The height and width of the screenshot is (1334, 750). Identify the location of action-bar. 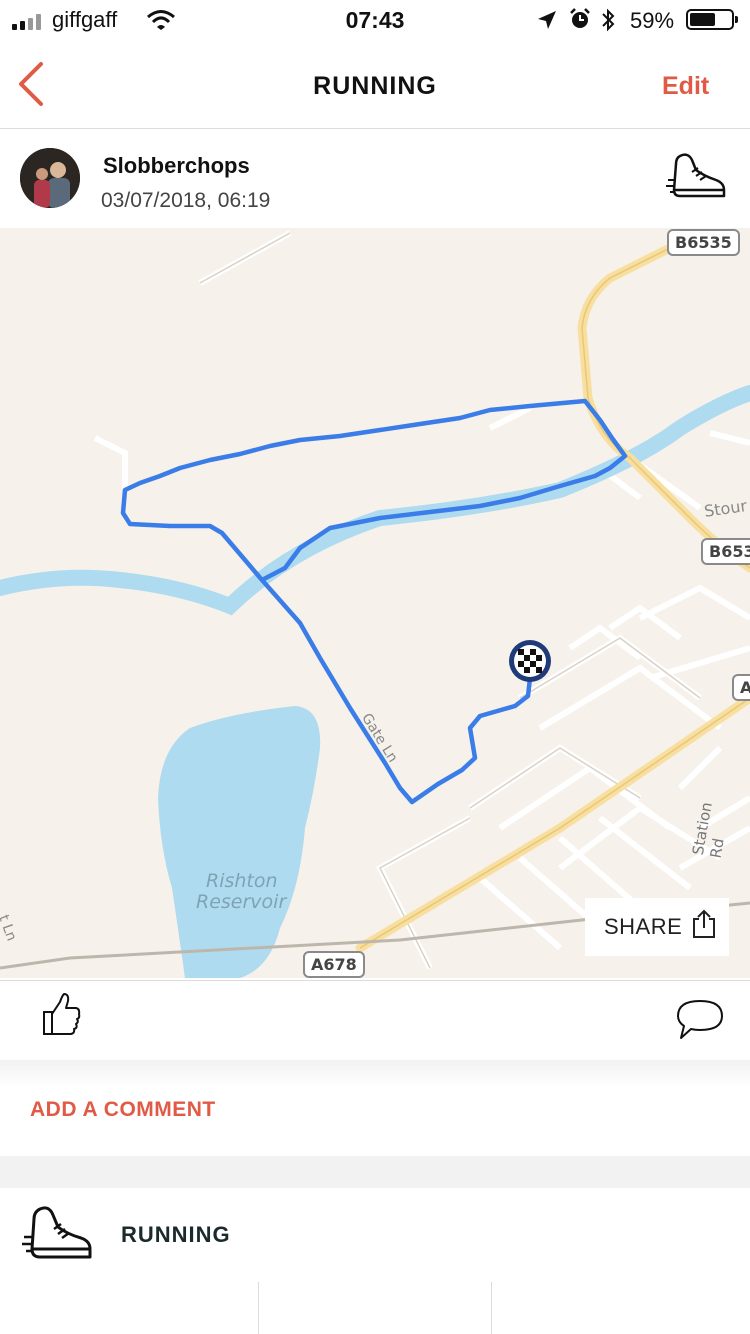
(375, 1020).